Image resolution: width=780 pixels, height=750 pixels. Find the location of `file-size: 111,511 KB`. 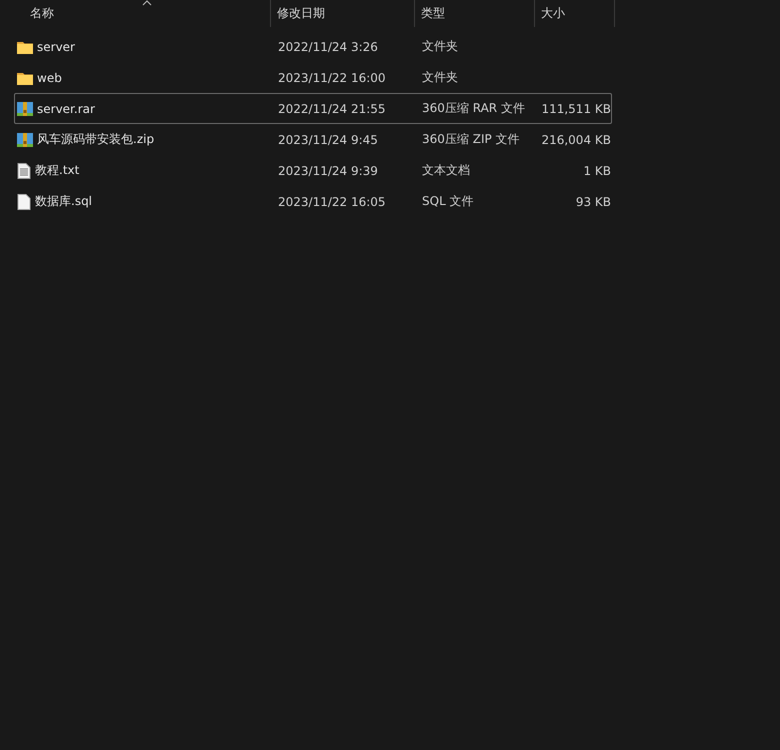

file-size: 111,511 KB is located at coordinates (576, 109).